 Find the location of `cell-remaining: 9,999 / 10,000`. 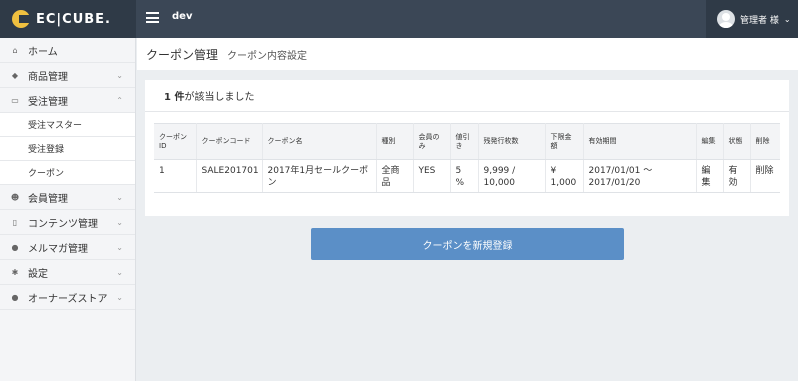

cell-remaining: 9,999 / 10,000 is located at coordinates (512, 176).